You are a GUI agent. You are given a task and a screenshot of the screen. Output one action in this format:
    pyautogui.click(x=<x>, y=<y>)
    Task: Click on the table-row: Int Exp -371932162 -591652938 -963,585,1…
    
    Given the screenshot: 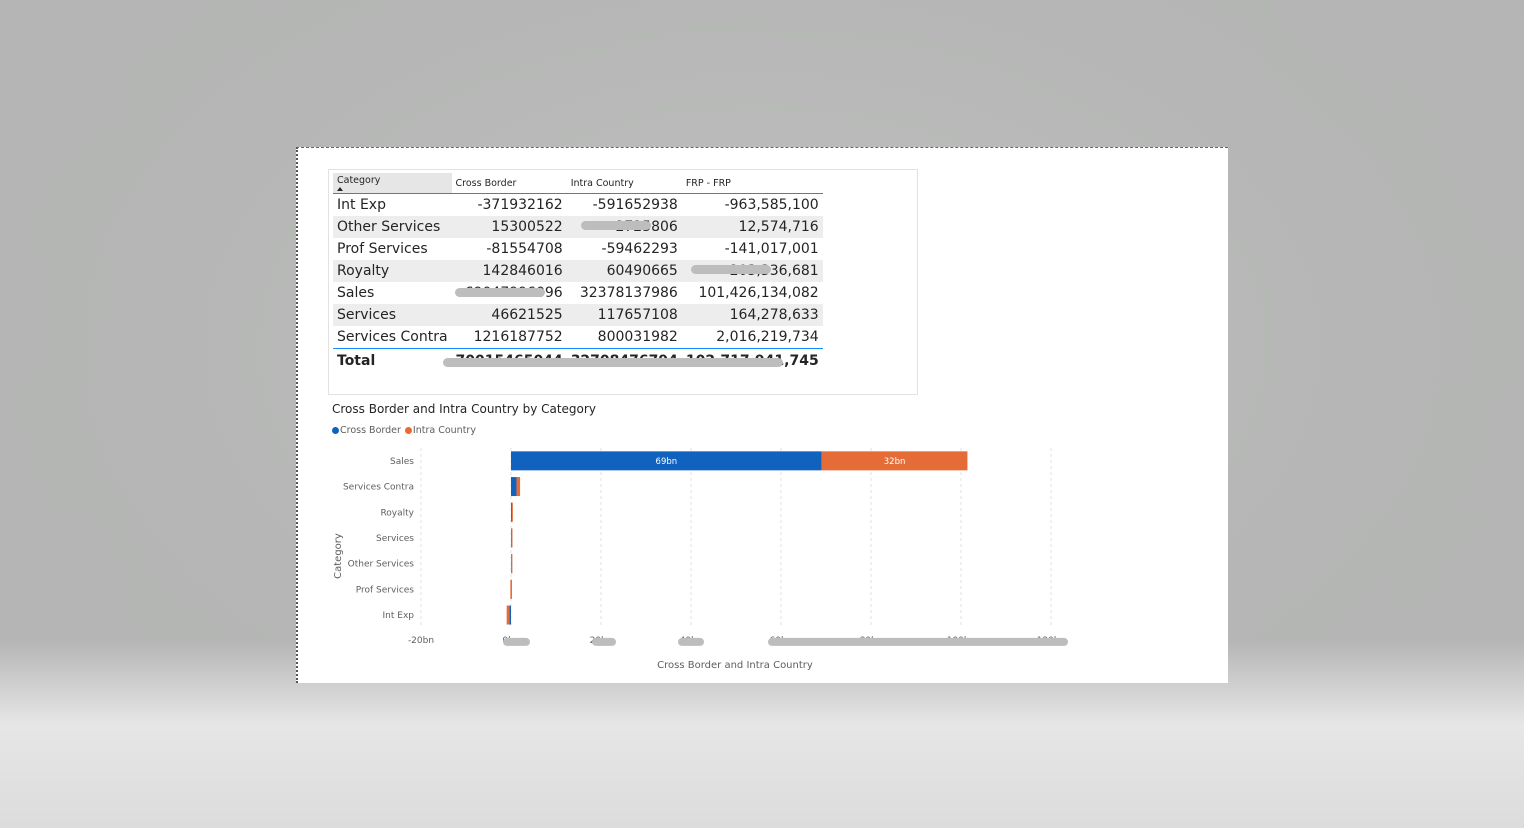 What is the action you would take?
    pyautogui.click(x=578, y=205)
    